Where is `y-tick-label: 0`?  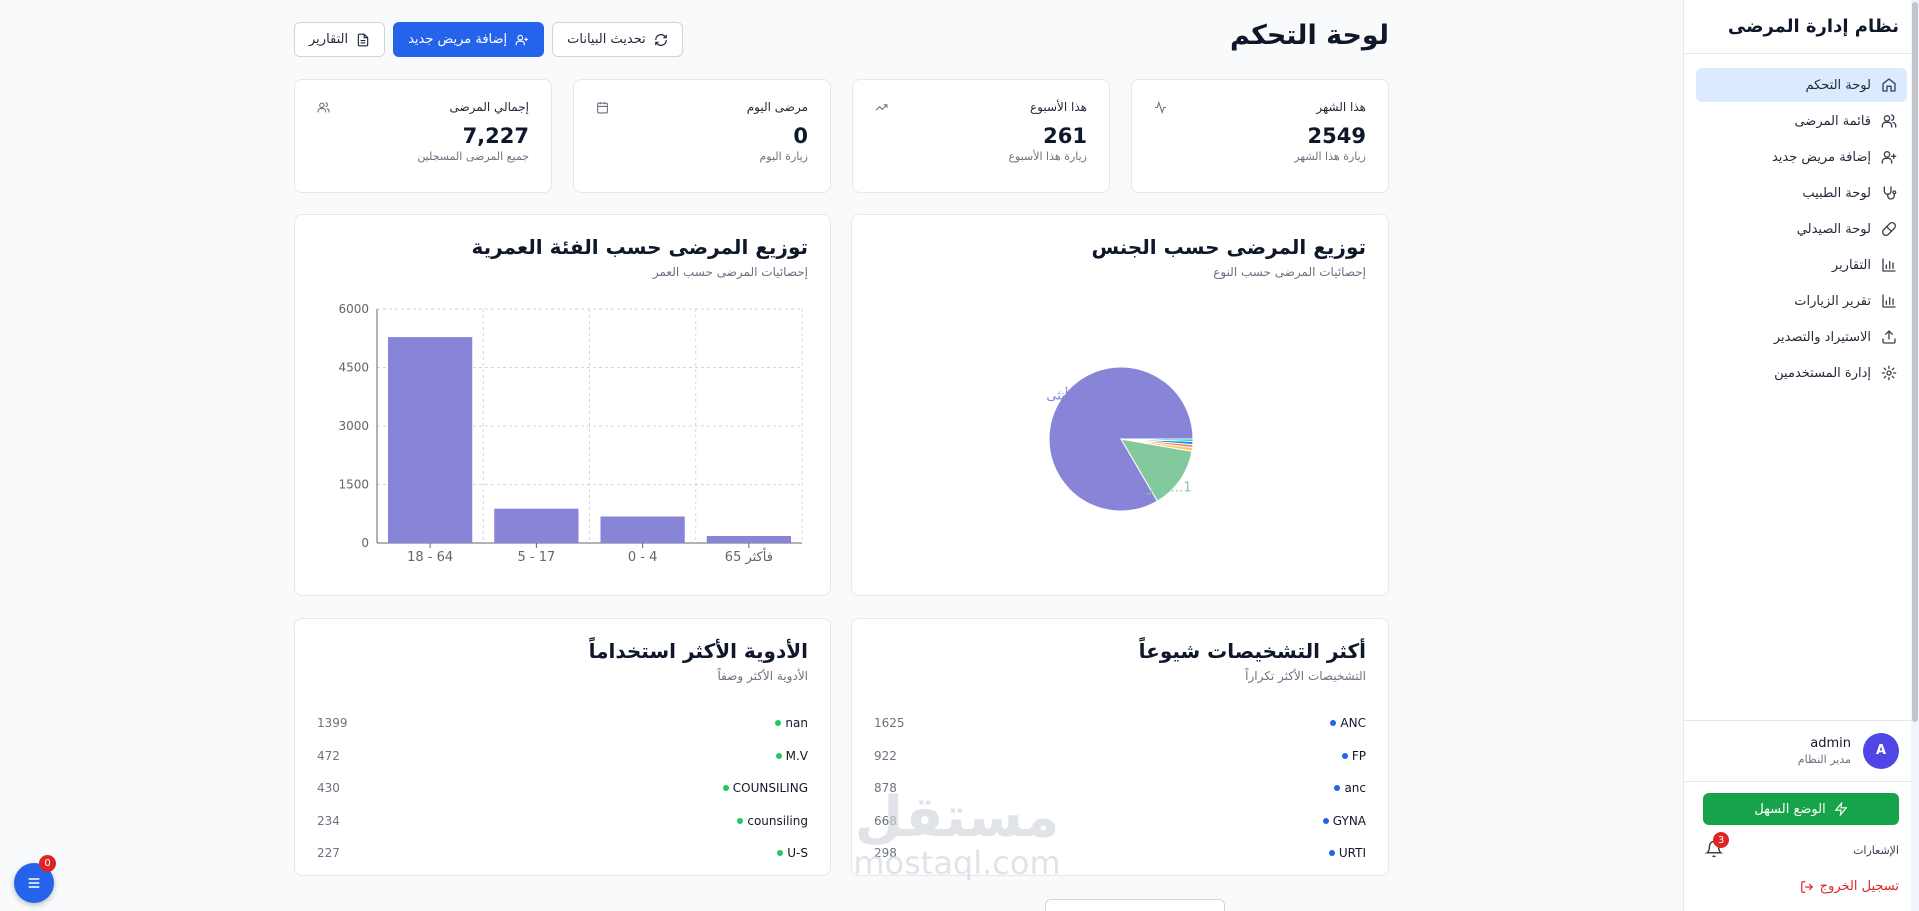 y-tick-label: 0 is located at coordinates (365, 543).